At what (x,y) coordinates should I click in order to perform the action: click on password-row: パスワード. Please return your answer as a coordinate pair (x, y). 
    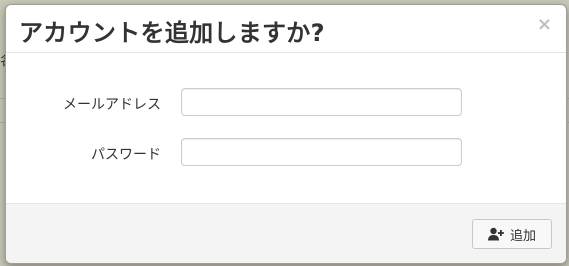
    Looking at the image, I should click on (286, 153).